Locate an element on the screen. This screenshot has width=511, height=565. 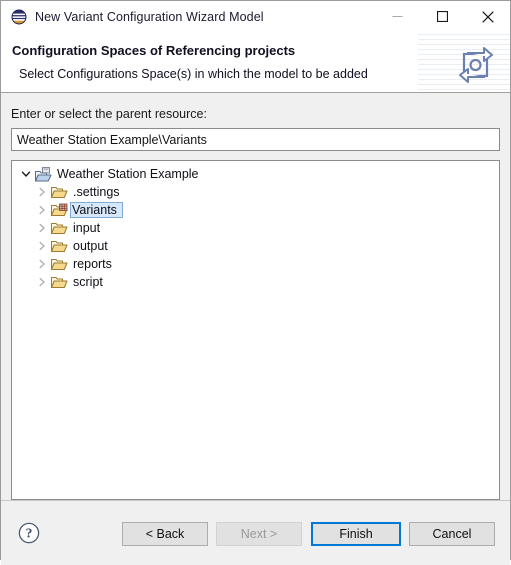
tree-label-wrap: .settings is located at coordinates (98, 192).